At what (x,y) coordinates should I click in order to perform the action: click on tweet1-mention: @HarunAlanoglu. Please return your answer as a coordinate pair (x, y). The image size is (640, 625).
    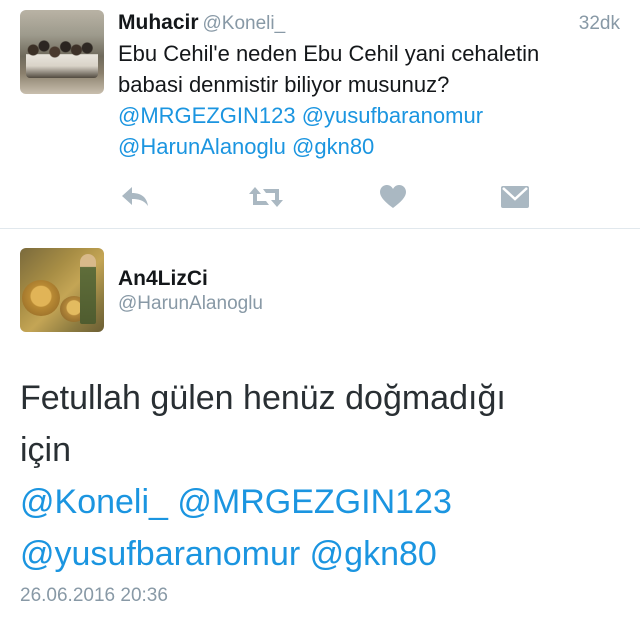
    Looking at the image, I should click on (202, 146).